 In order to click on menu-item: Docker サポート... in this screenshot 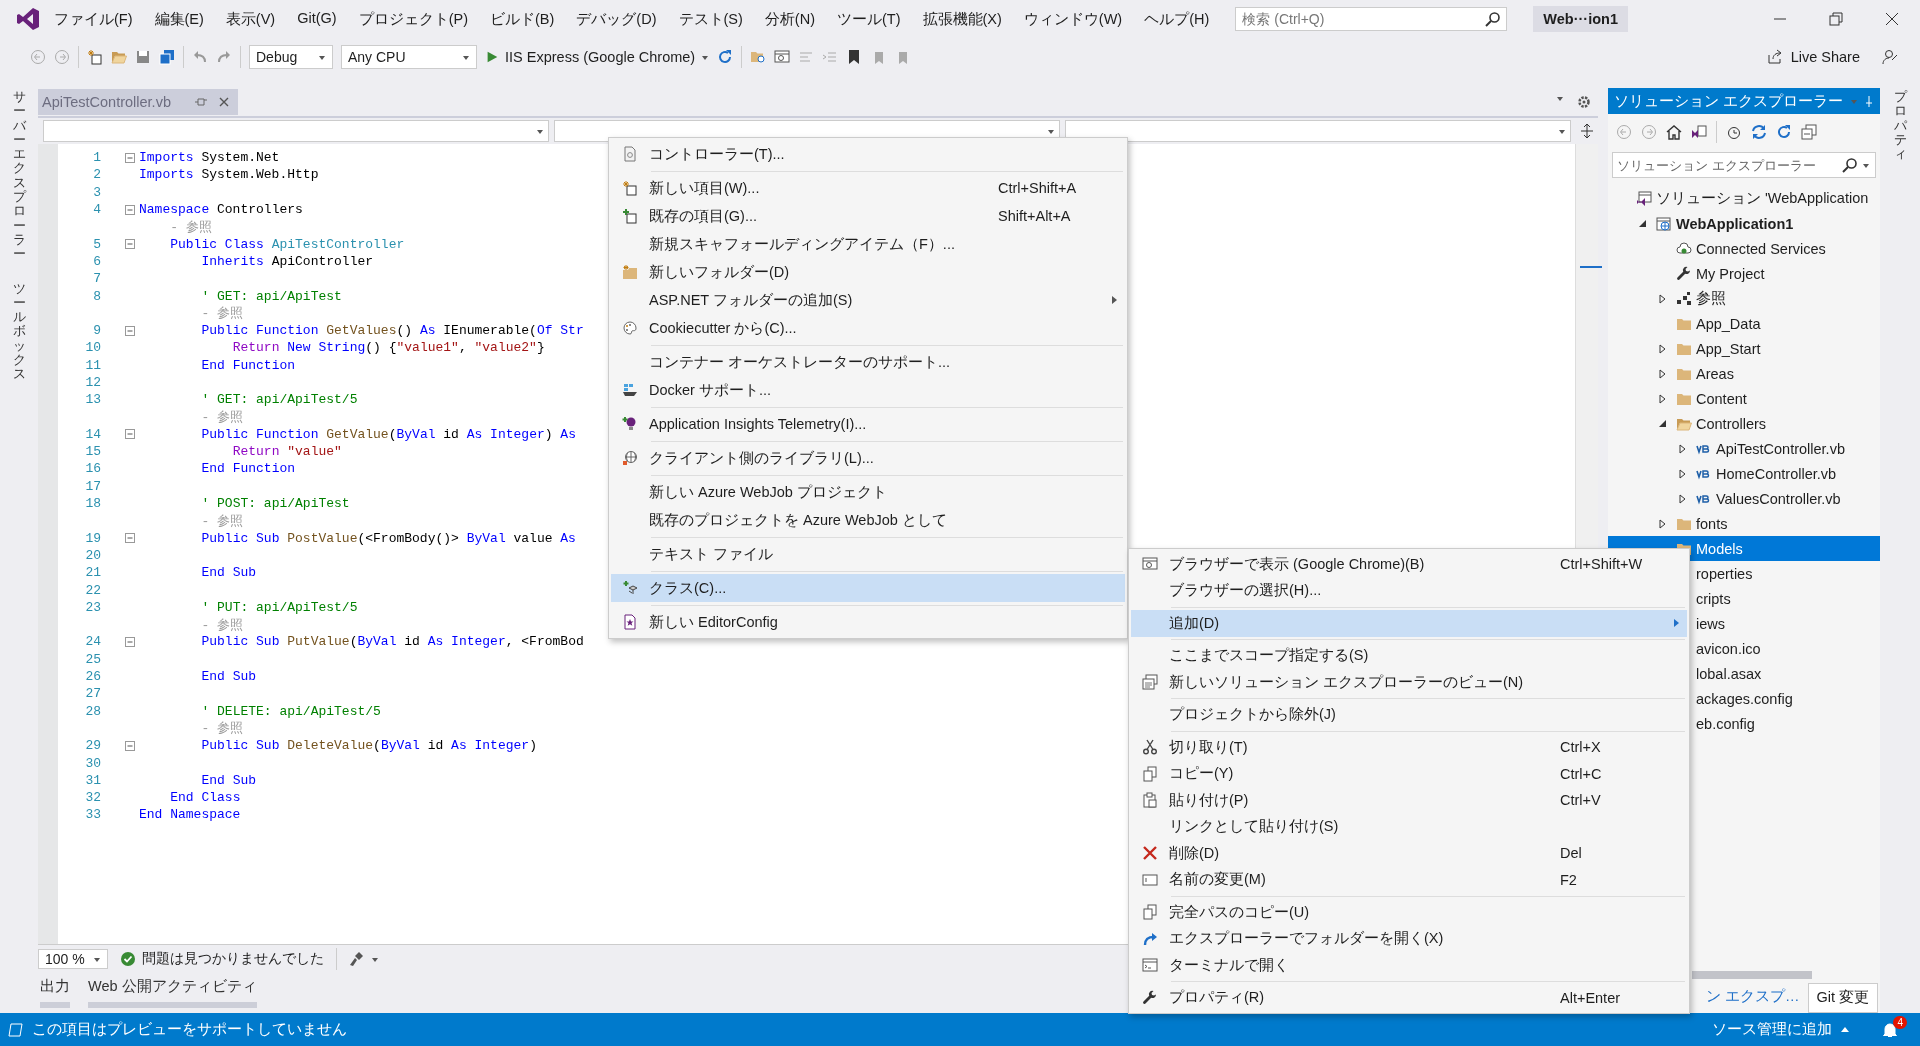, I will do `click(868, 390)`.